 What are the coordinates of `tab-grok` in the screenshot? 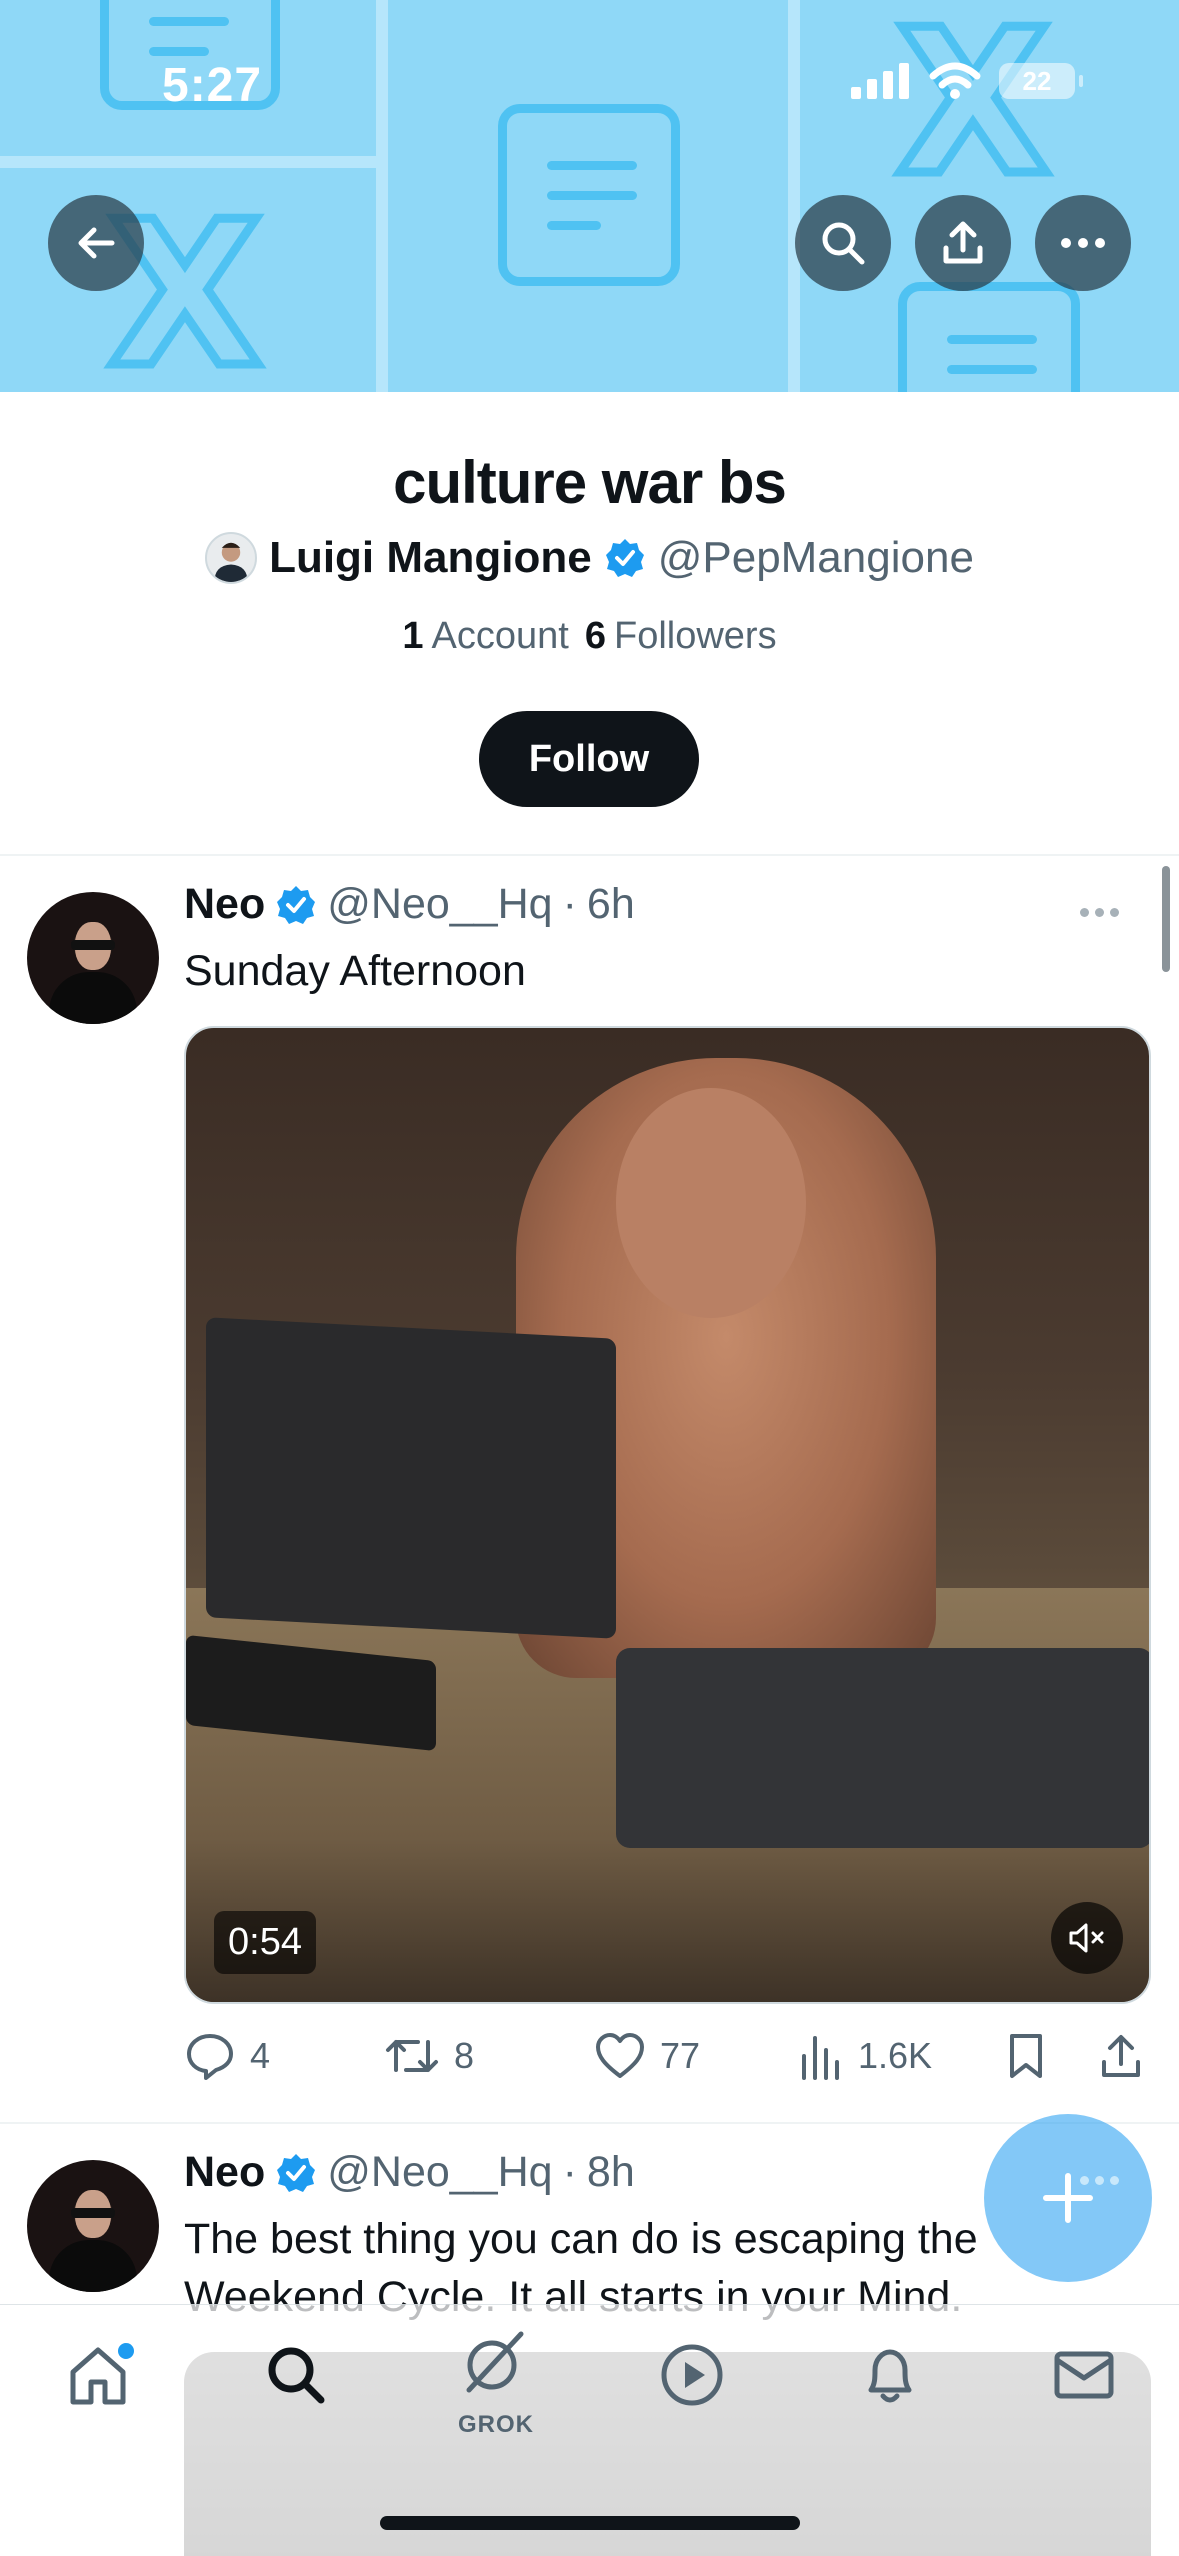 It's located at (494, 2363).